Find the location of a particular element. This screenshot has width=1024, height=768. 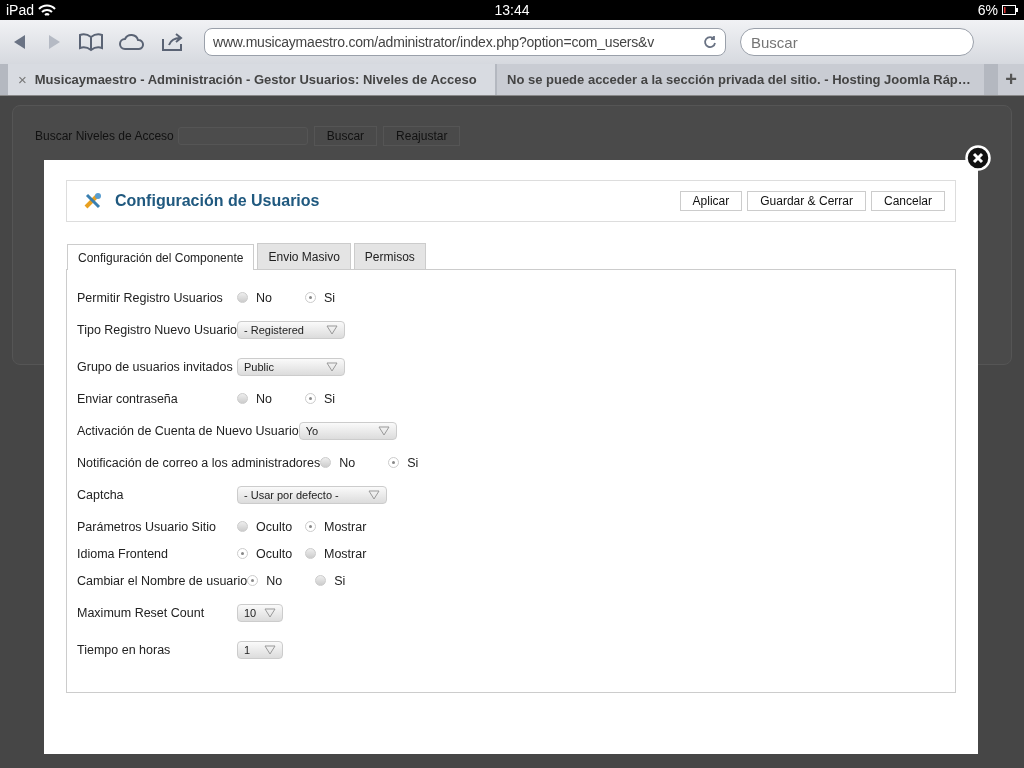

dropdown: - Usar por defecto - is located at coordinates (312, 494).